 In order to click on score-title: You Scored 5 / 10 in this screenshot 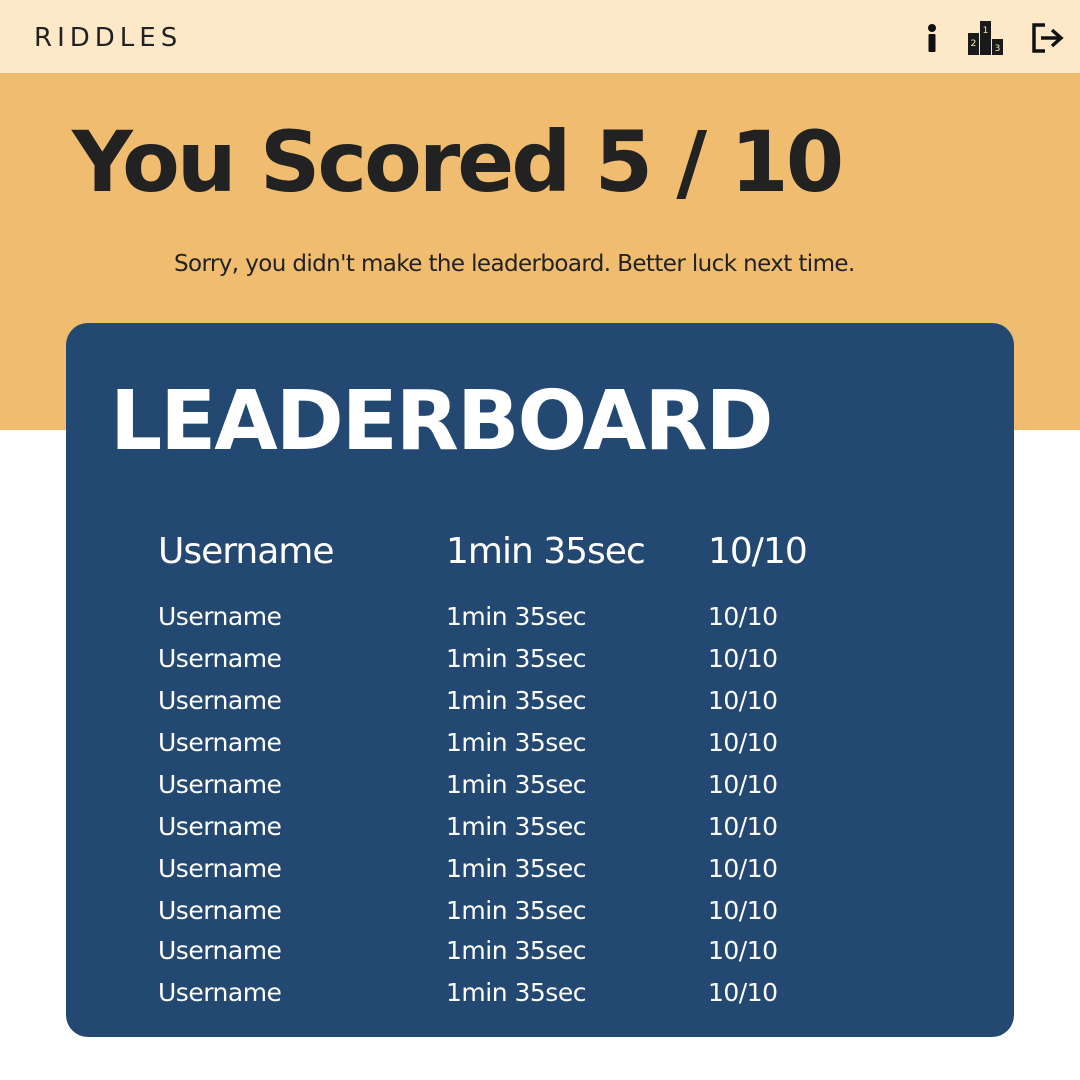, I will do `click(458, 162)`.